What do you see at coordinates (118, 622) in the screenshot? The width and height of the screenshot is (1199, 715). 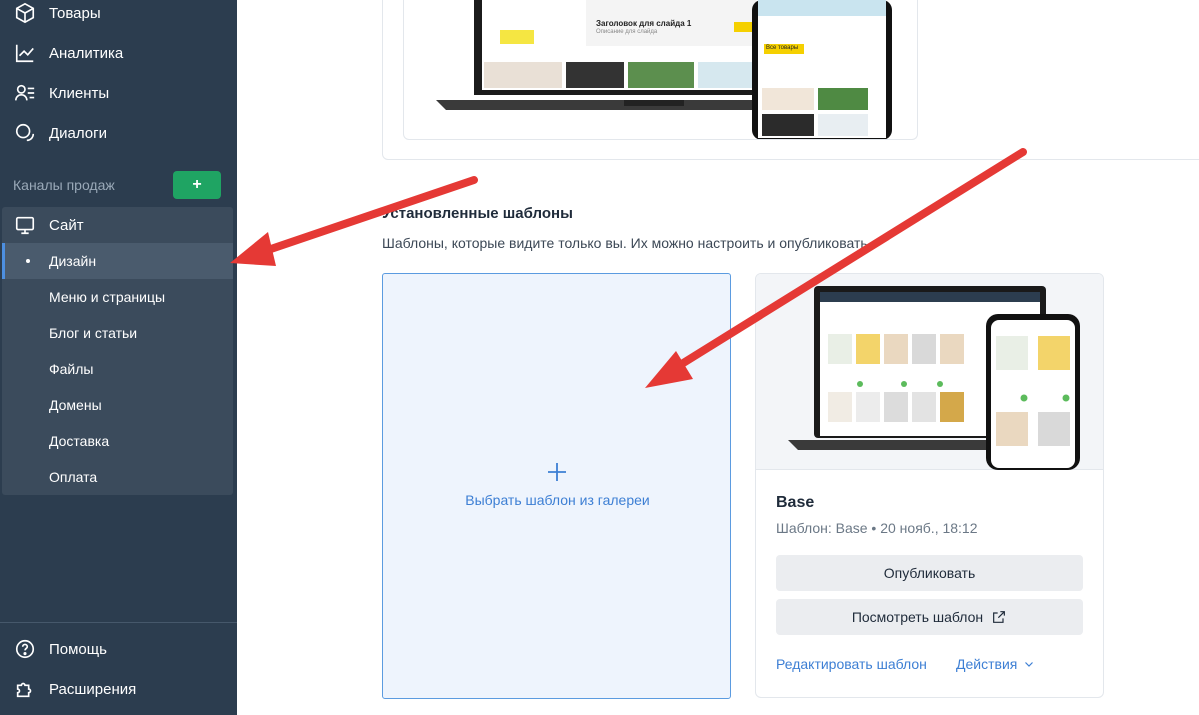 I see `sidebar-divider` at bounding box center [118, 622].